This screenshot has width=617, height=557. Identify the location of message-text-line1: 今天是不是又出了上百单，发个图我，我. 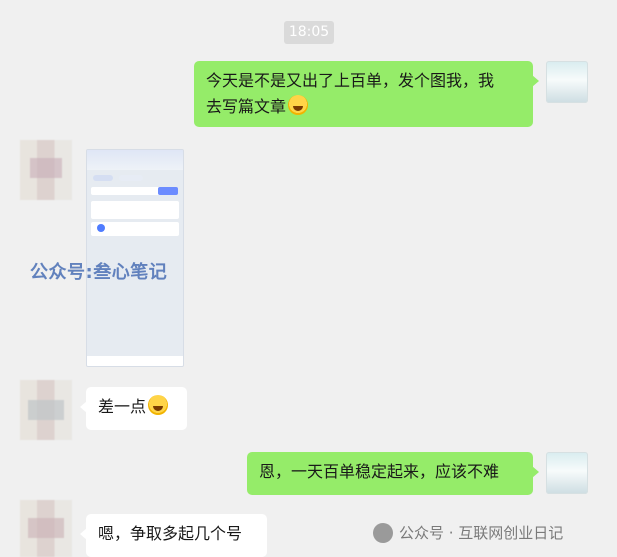
(350, 80).